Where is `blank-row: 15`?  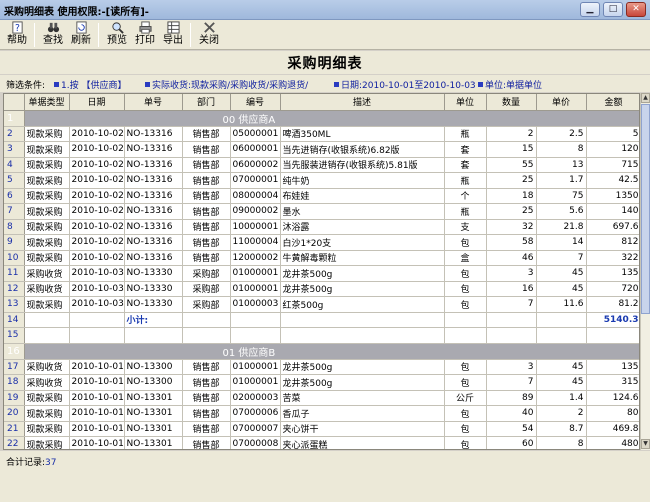
blank-row: 15 is located at coordinates (321, 335).